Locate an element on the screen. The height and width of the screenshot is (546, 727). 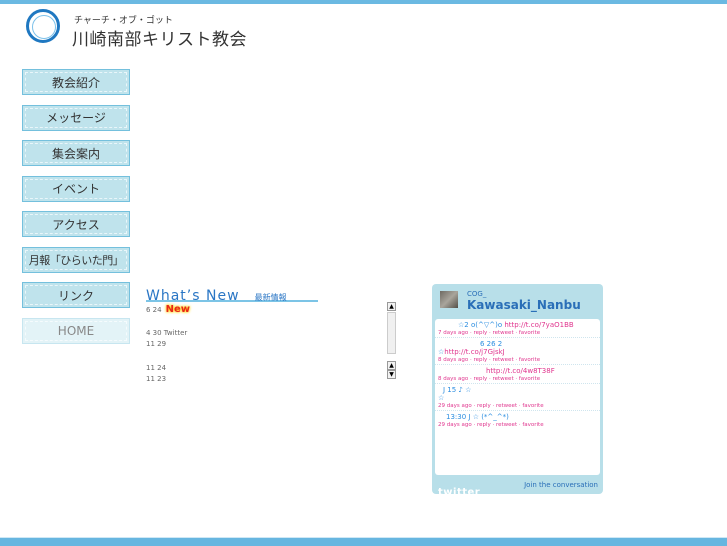
twitter-avatar is located at coordinates (449, 299).